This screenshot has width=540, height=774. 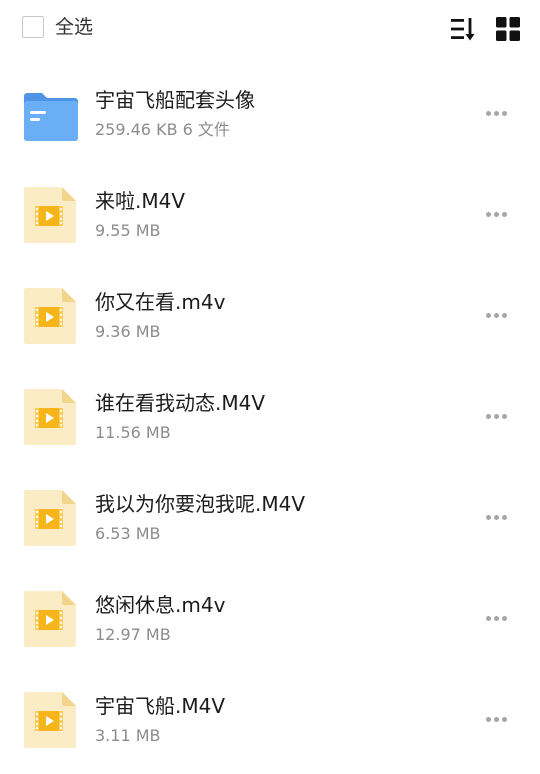 What do you see at coordinates (128, 533) in the screenshot?
I see `file-meta: 6.53 MB` at bounding box center [128, 533].